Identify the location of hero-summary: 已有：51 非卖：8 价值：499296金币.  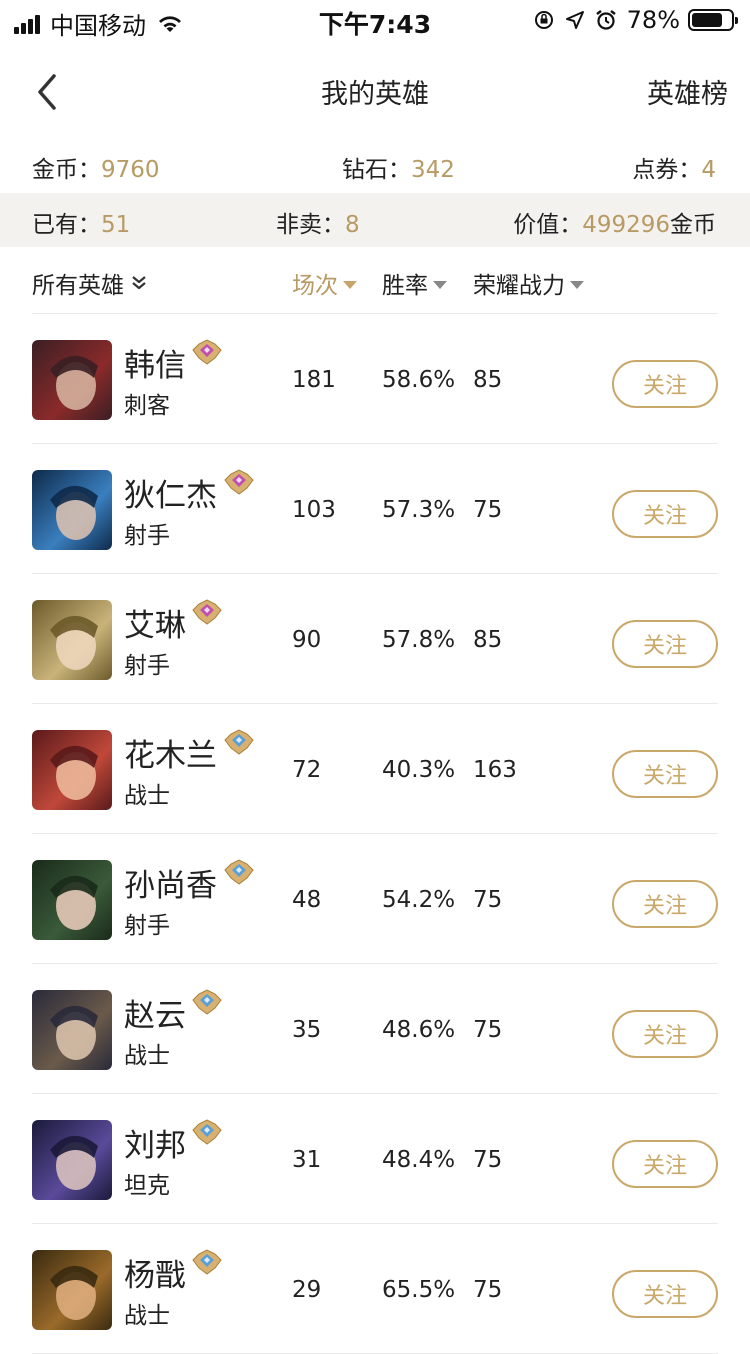
(375, 220).